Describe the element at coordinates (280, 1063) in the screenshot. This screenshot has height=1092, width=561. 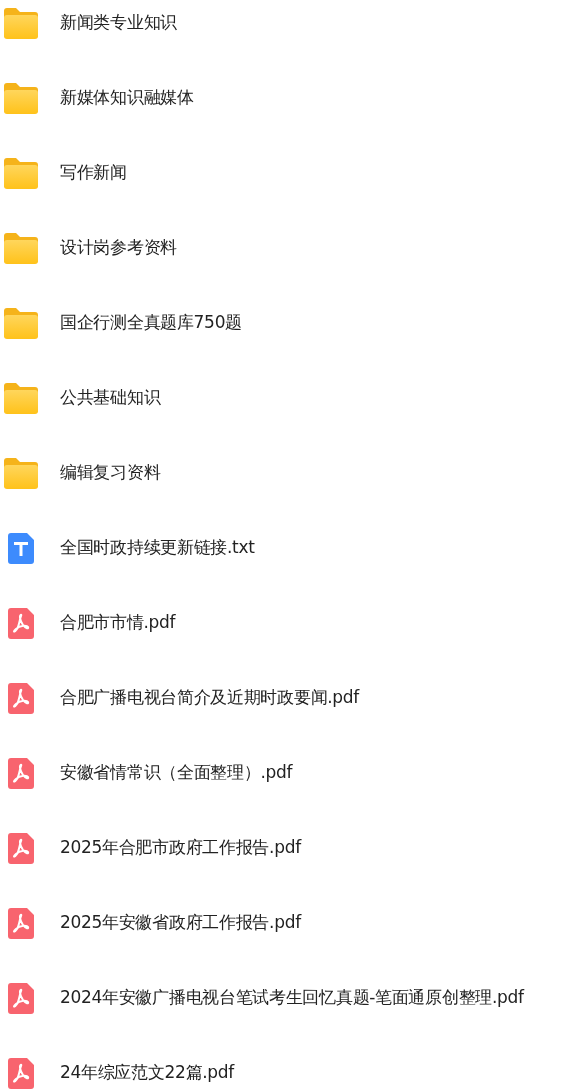
I see `file-row: 24年综应范文22篇.pdf` at that location.